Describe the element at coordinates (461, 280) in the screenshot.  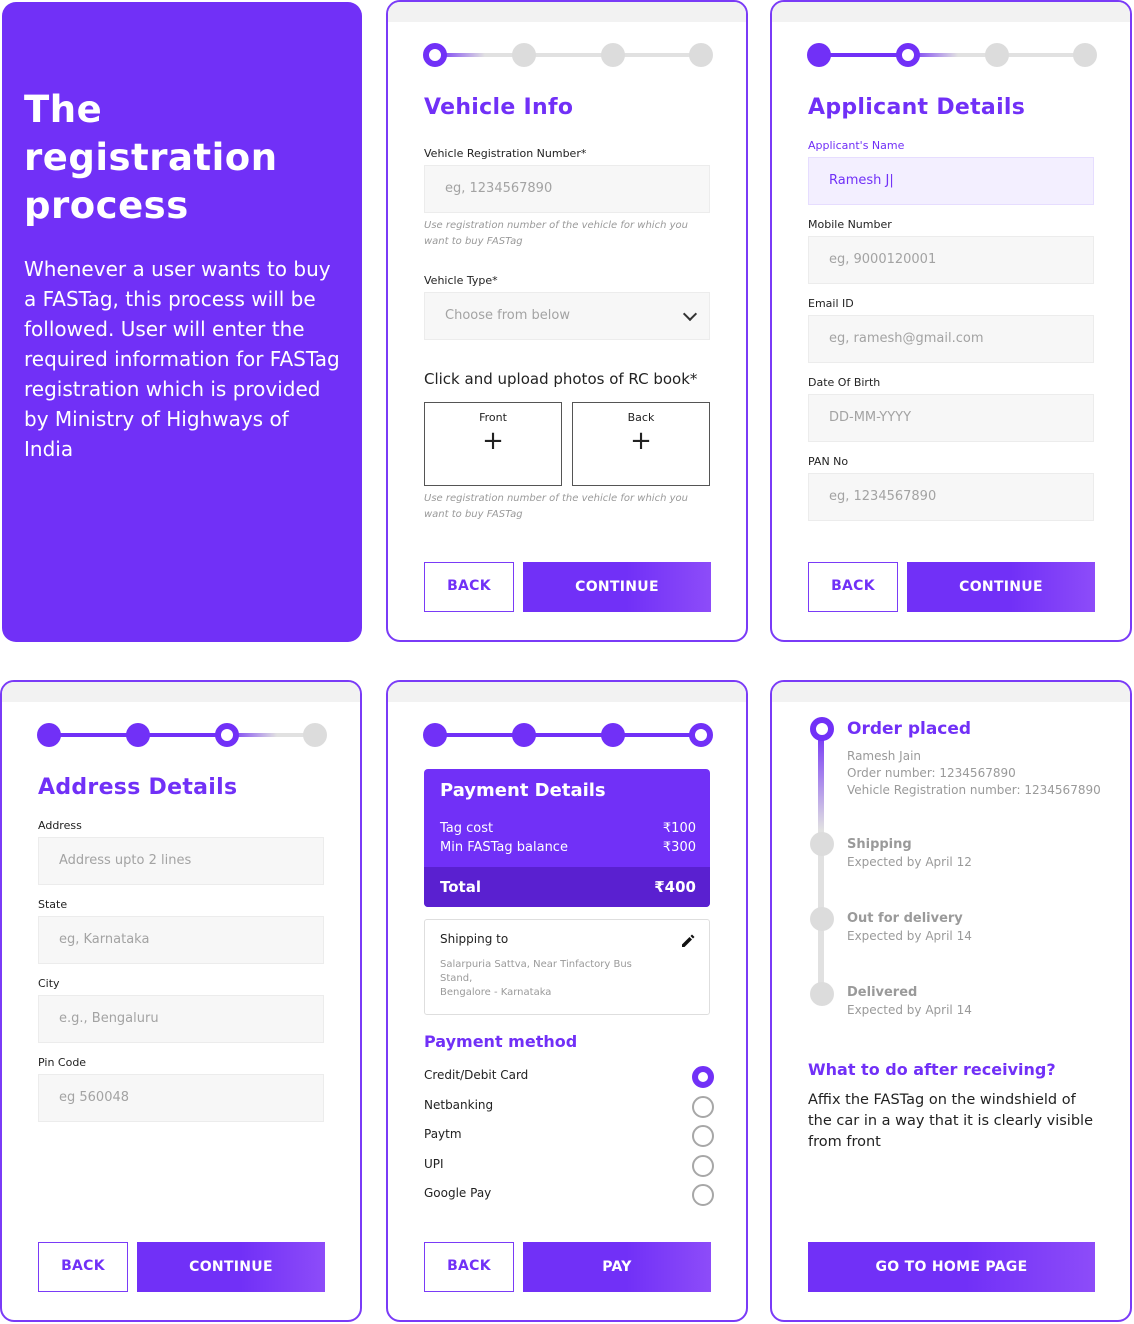
I see `vehicle-type-label: Vehicle Type*` at that location.